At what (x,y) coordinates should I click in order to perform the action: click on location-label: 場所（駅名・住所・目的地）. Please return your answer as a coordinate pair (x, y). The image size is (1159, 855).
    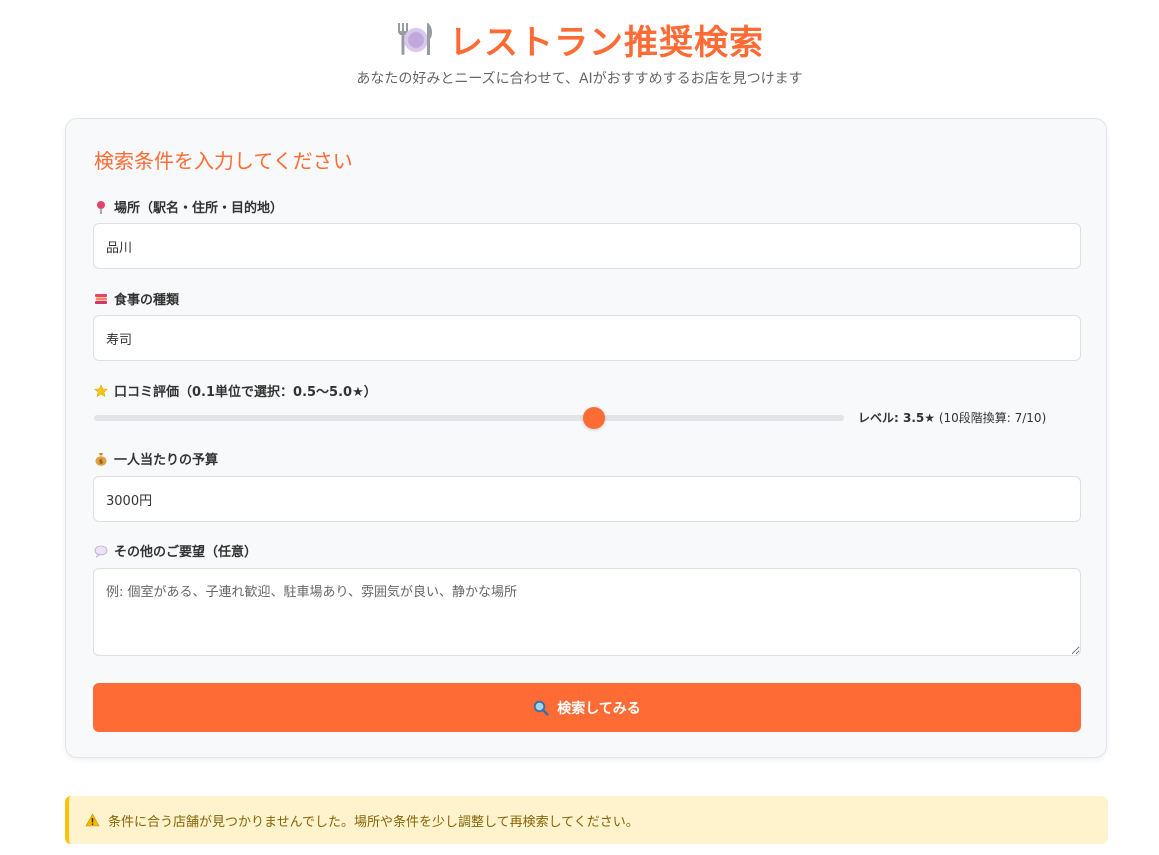
    Looking at the image, I should click on (188, 206).